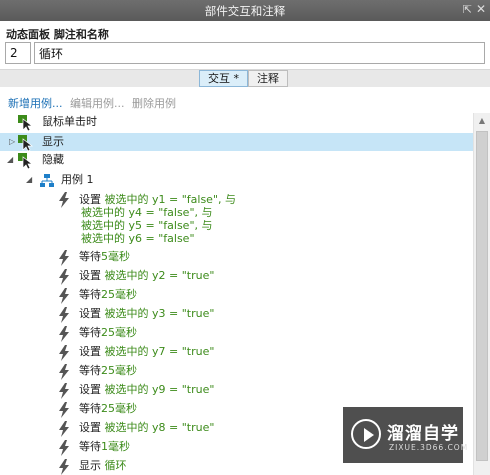 This screenshot has height=475, width=490. I want to click on action-detail: 被选中的 y8 = "true", so click(159, 427).